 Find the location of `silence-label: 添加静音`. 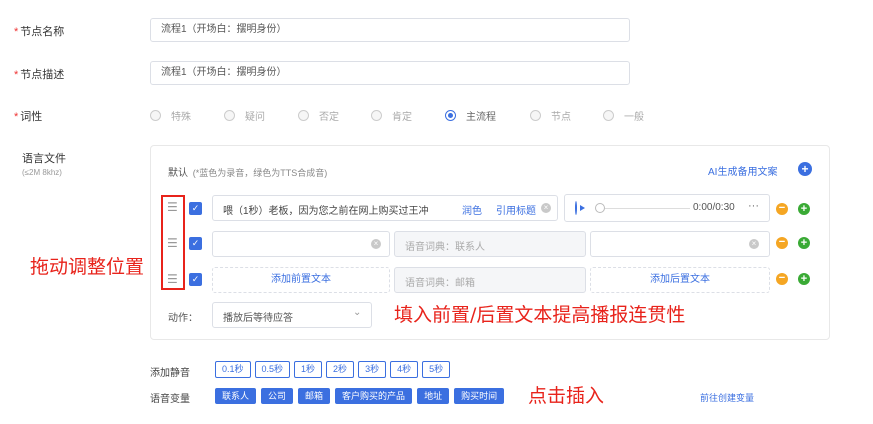

silence-label: 添加静音 is located at coordinates (170, 373).